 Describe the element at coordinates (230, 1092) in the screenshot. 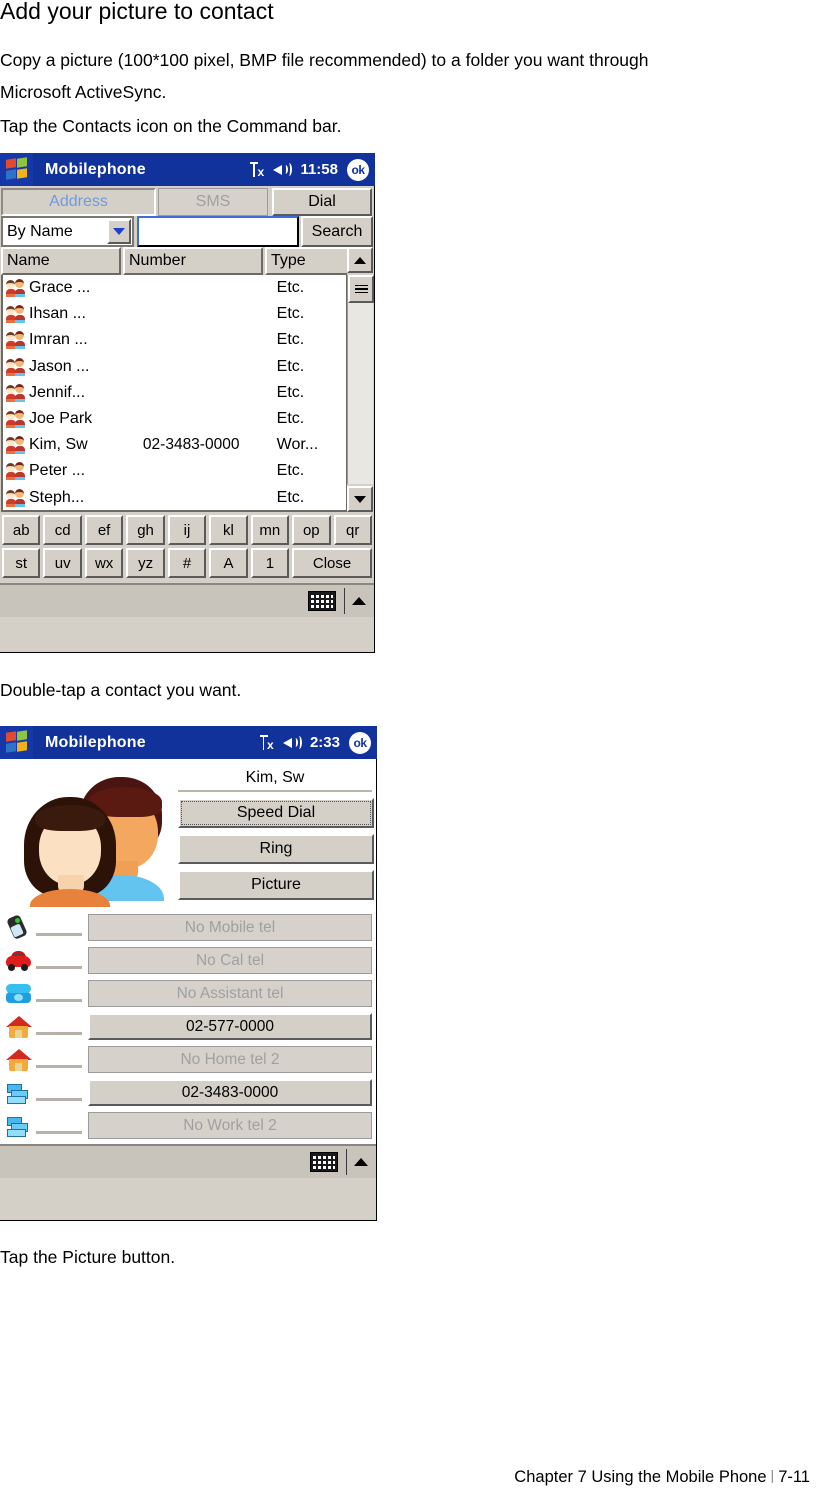

I see `work-tel-button: 02-3483-0000` at that location.